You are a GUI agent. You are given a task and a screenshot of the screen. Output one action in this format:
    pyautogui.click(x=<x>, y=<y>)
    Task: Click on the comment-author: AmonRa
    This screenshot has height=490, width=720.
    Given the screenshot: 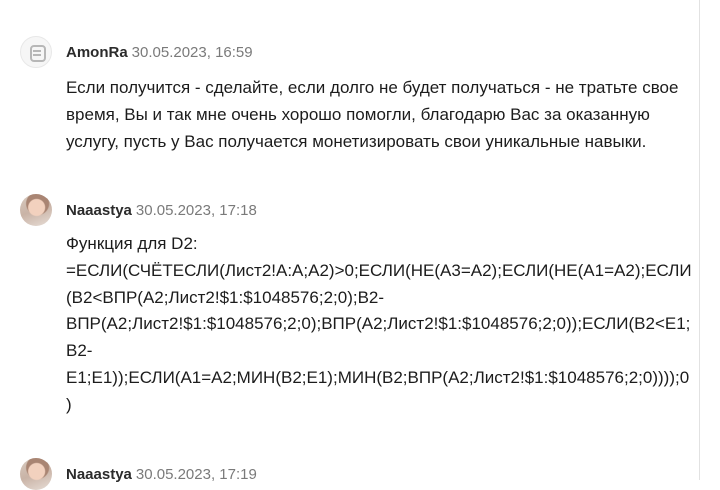 What is the action you would take?
    pyautogui.click(x=97, y=52)
    